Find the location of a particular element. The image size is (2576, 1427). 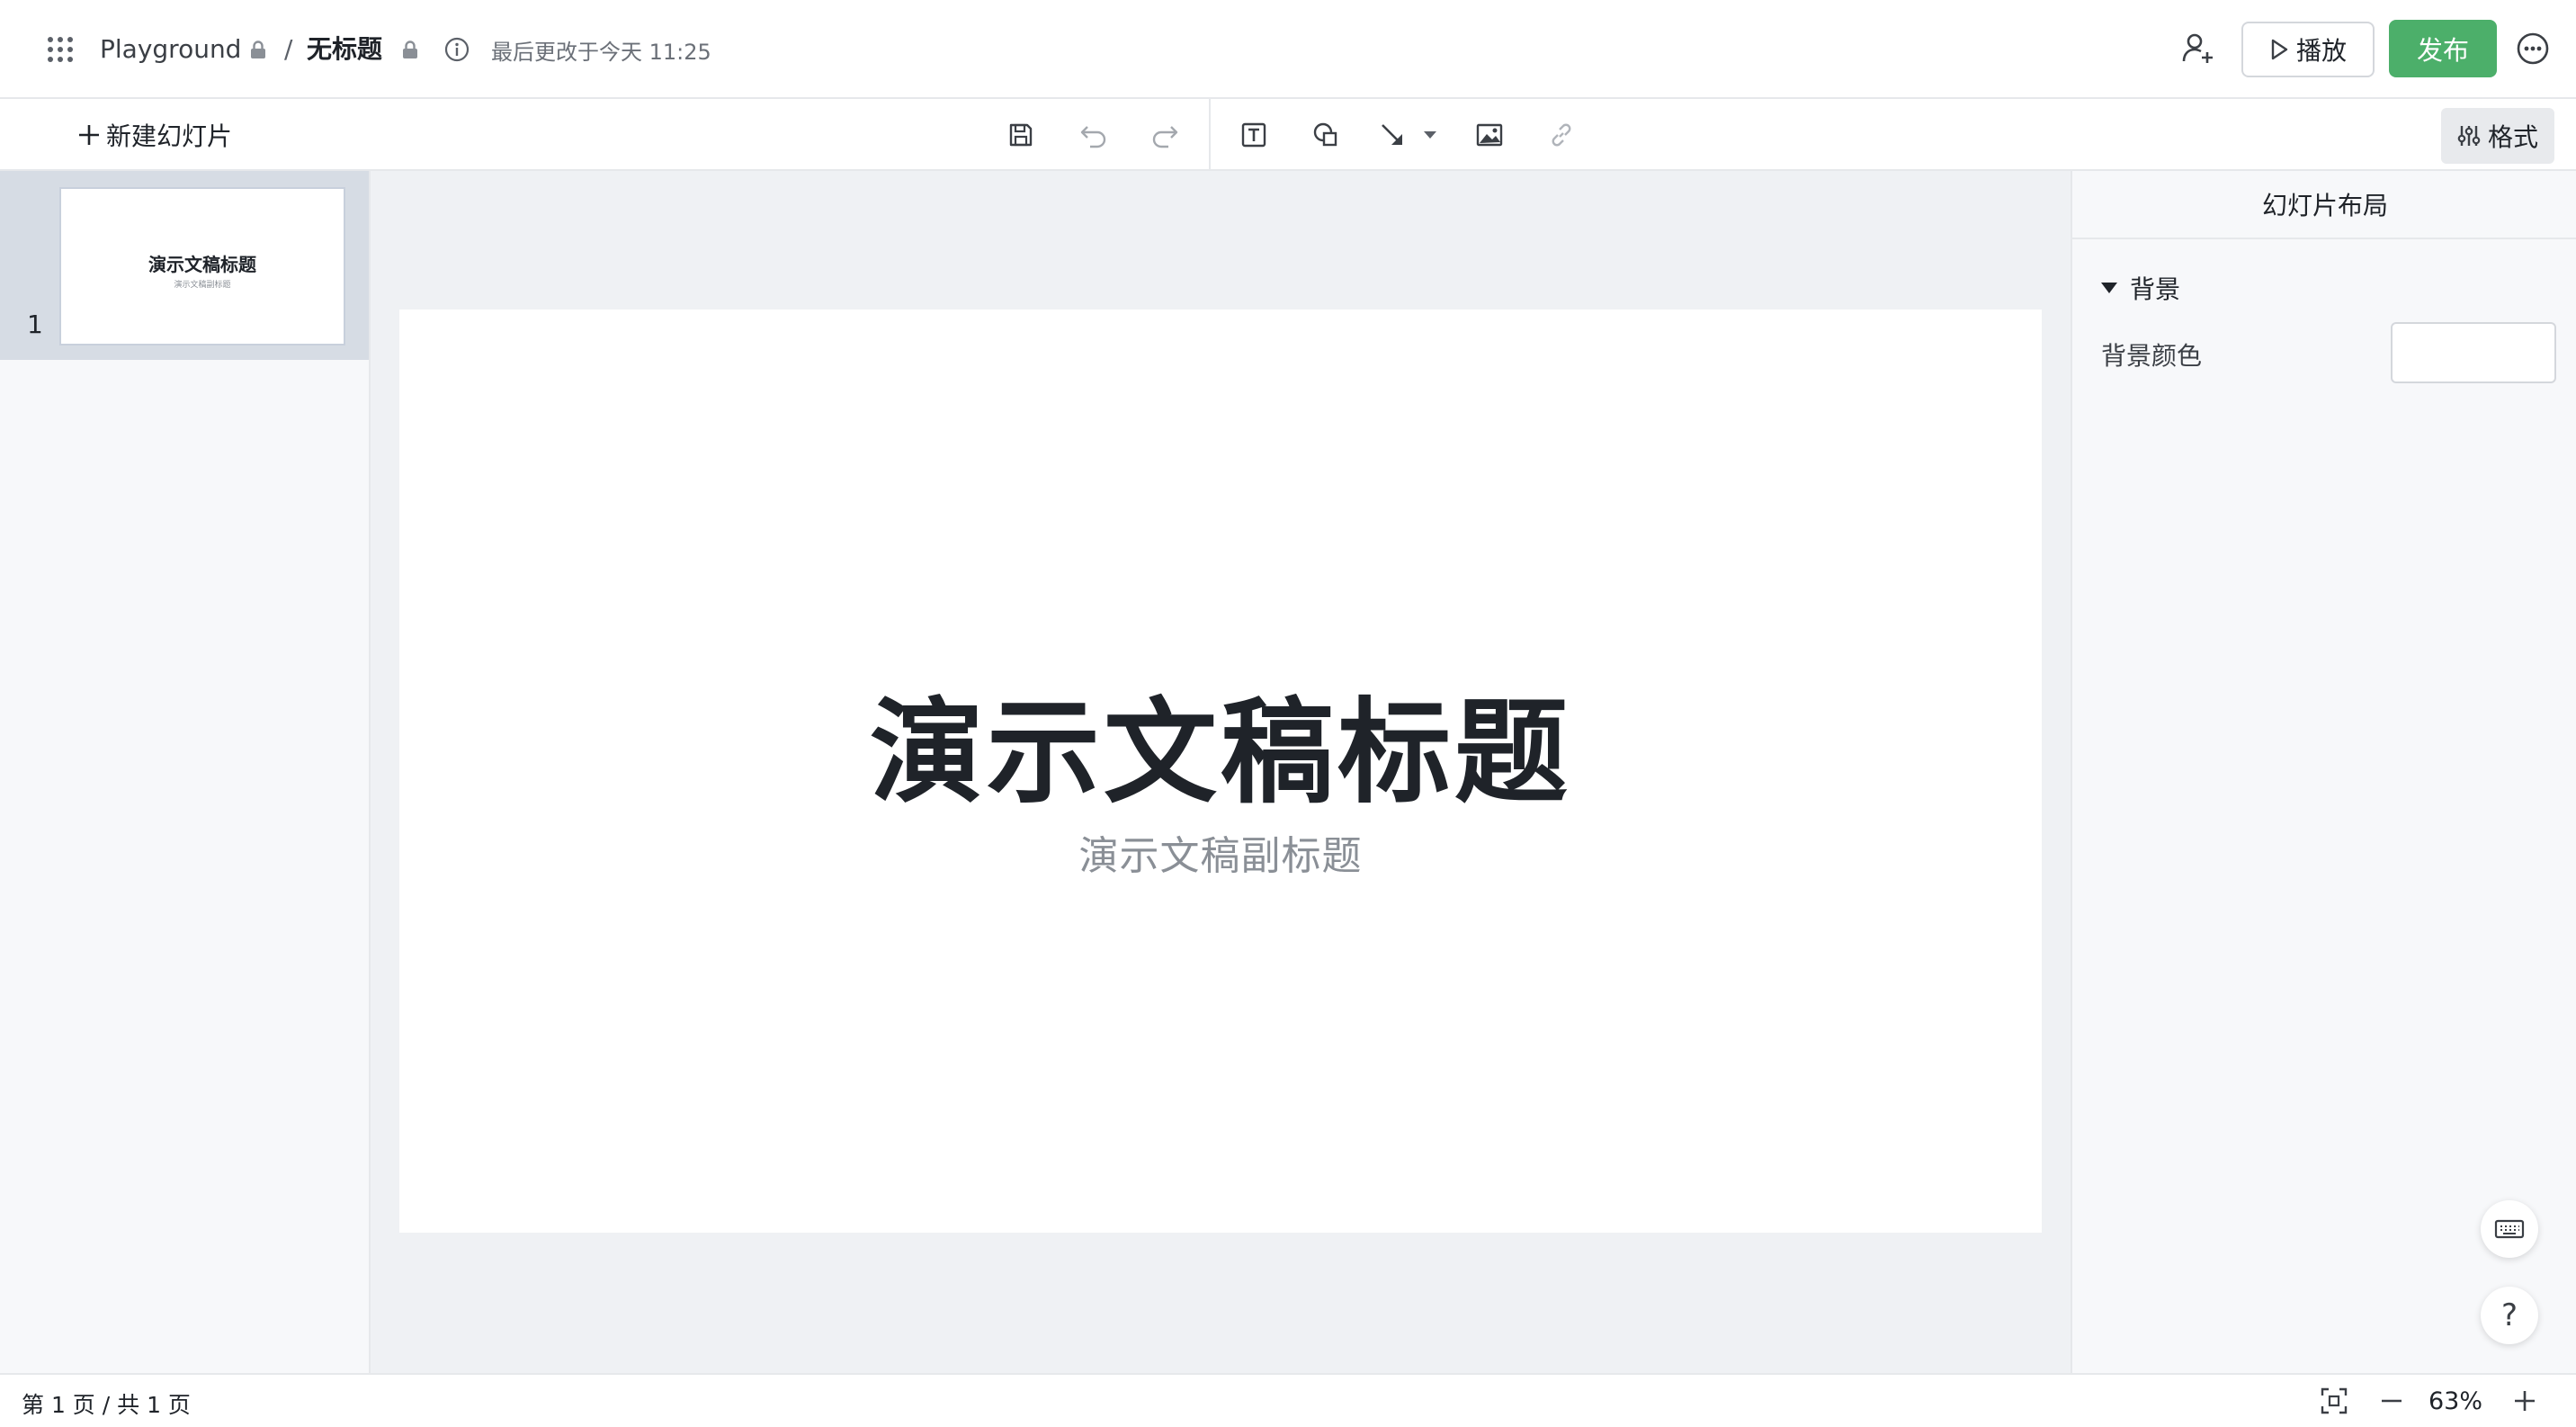

slide-number: 1 is located at coordinates (35, 324).